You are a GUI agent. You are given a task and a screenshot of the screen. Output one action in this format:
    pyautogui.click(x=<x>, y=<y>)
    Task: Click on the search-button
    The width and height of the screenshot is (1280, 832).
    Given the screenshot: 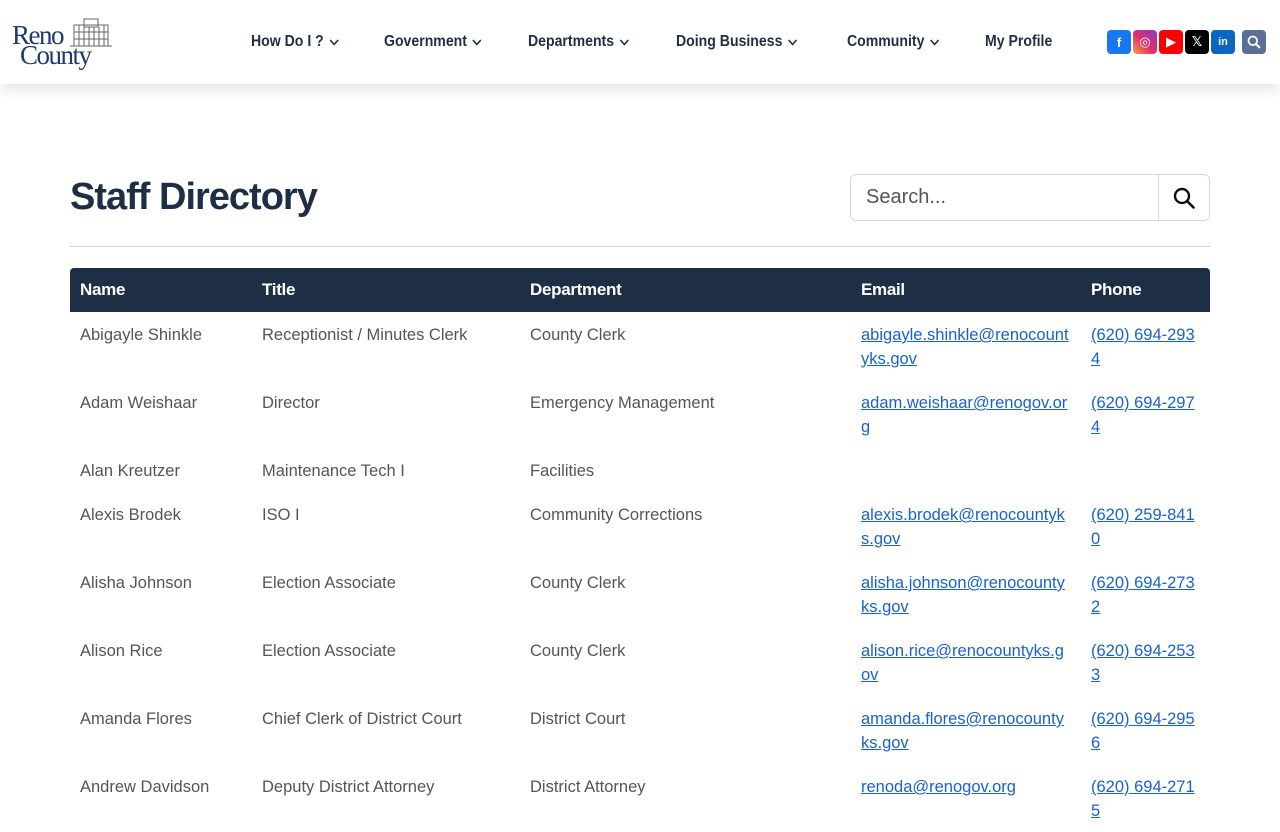 What is the action you would take?
    pyautogui.click(x=1183, y=197)
    